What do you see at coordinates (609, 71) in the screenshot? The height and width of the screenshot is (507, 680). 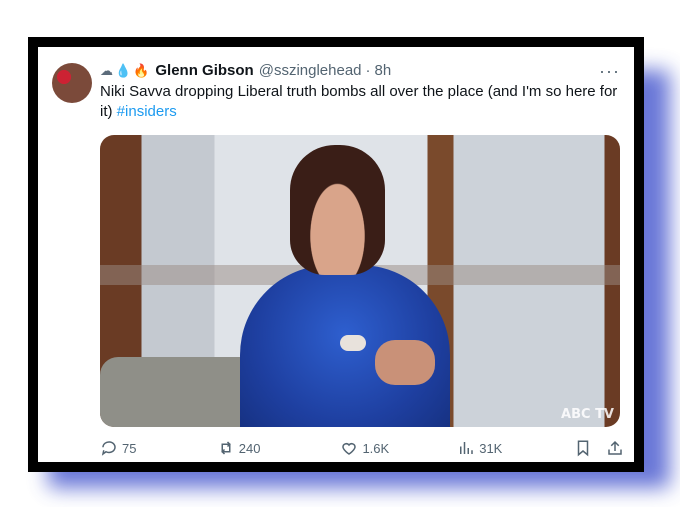 I see `more-options-icon: ···` at bounding box center [609, 71].